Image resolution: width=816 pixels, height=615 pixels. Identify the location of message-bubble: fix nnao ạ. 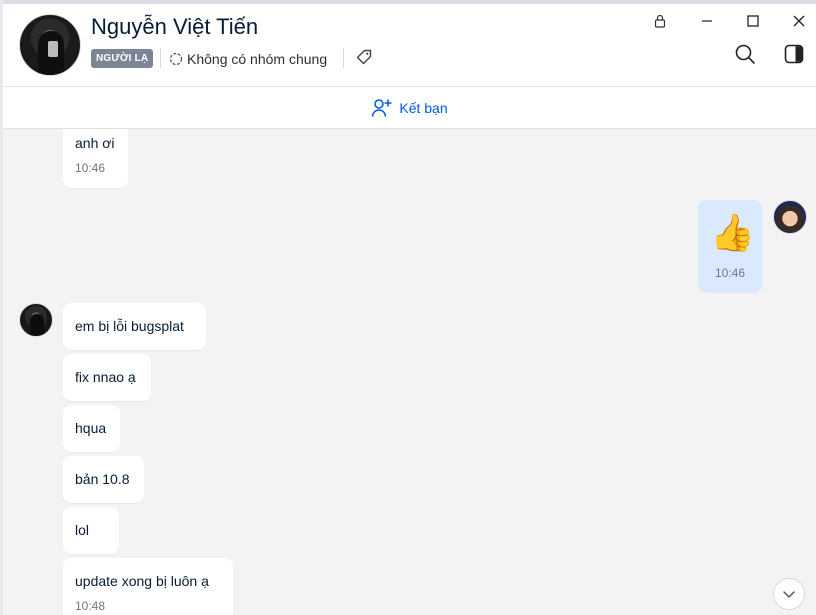
(107, 377).